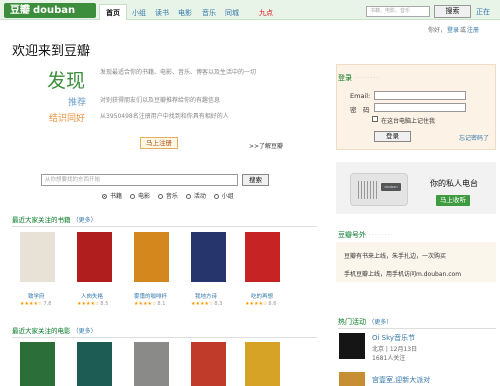 Image resolution: width=500 pixels, height=386 pixels. What do you see at coordinates (393, 338) in the screenshot?
I see `event-title: Oi Sky音乐节` at bounding box center [393, 338].